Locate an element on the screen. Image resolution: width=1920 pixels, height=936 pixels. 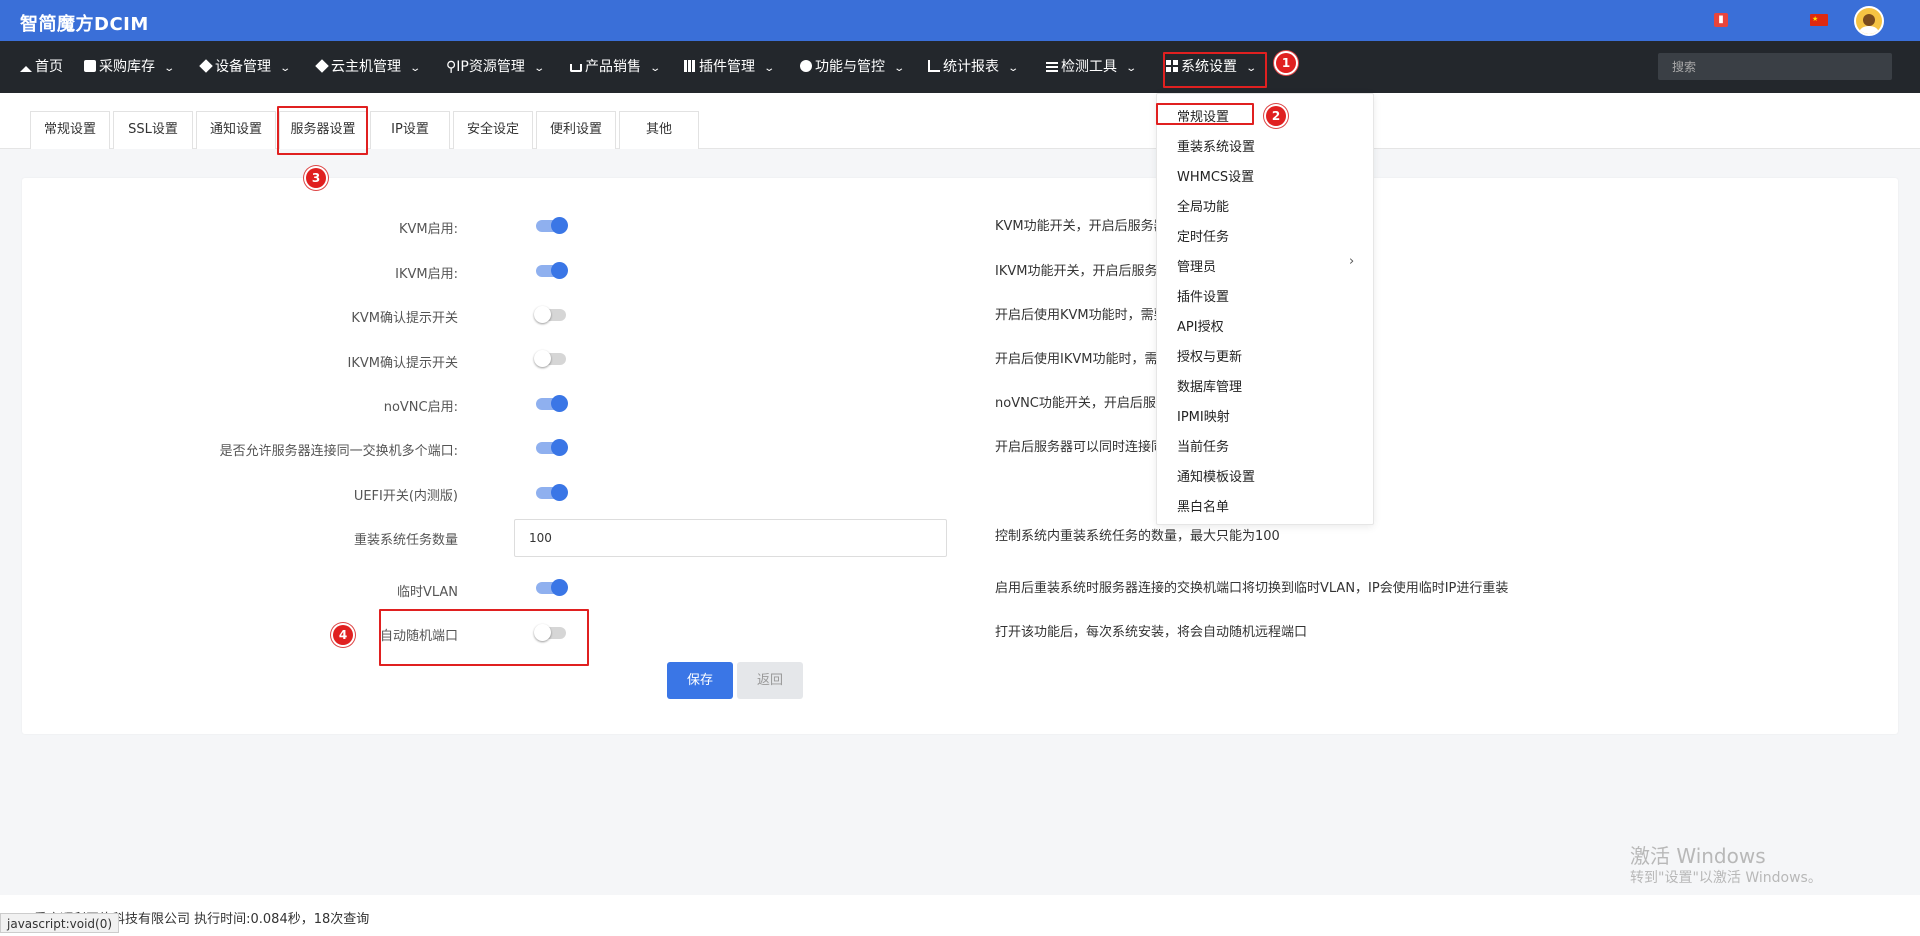
menu-item-scheduled-tasks: 定时任务 is located at coordinates (1203, 235).